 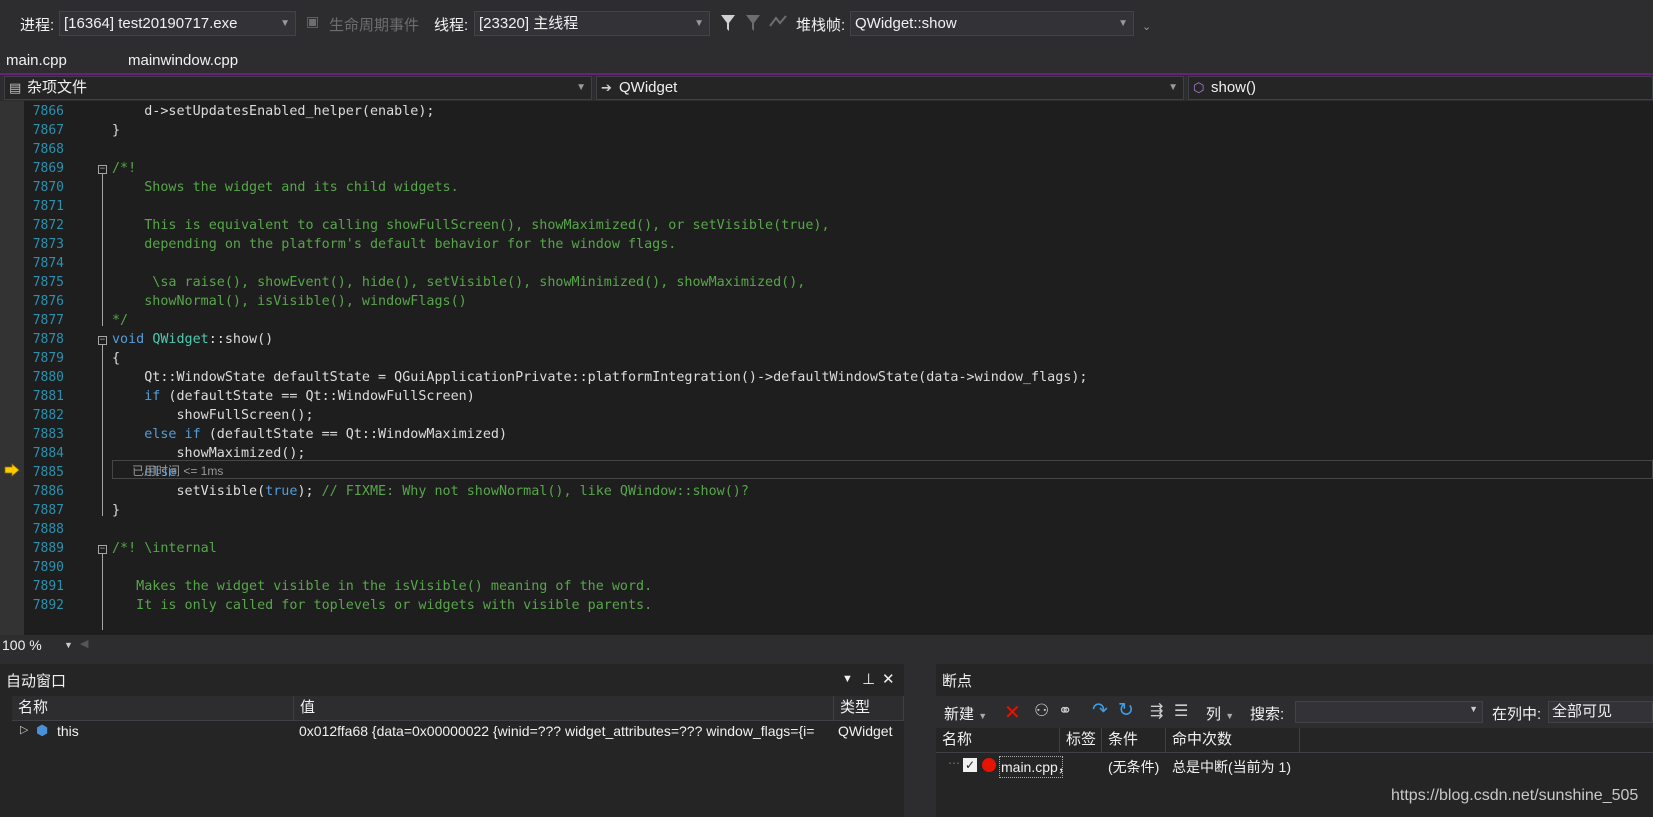 What do you see at coordinates (183, 60) in the screenshot?
I see `tab-mainwindow-cpp: mainwindow.cpp` at bounding box center [183, 60].